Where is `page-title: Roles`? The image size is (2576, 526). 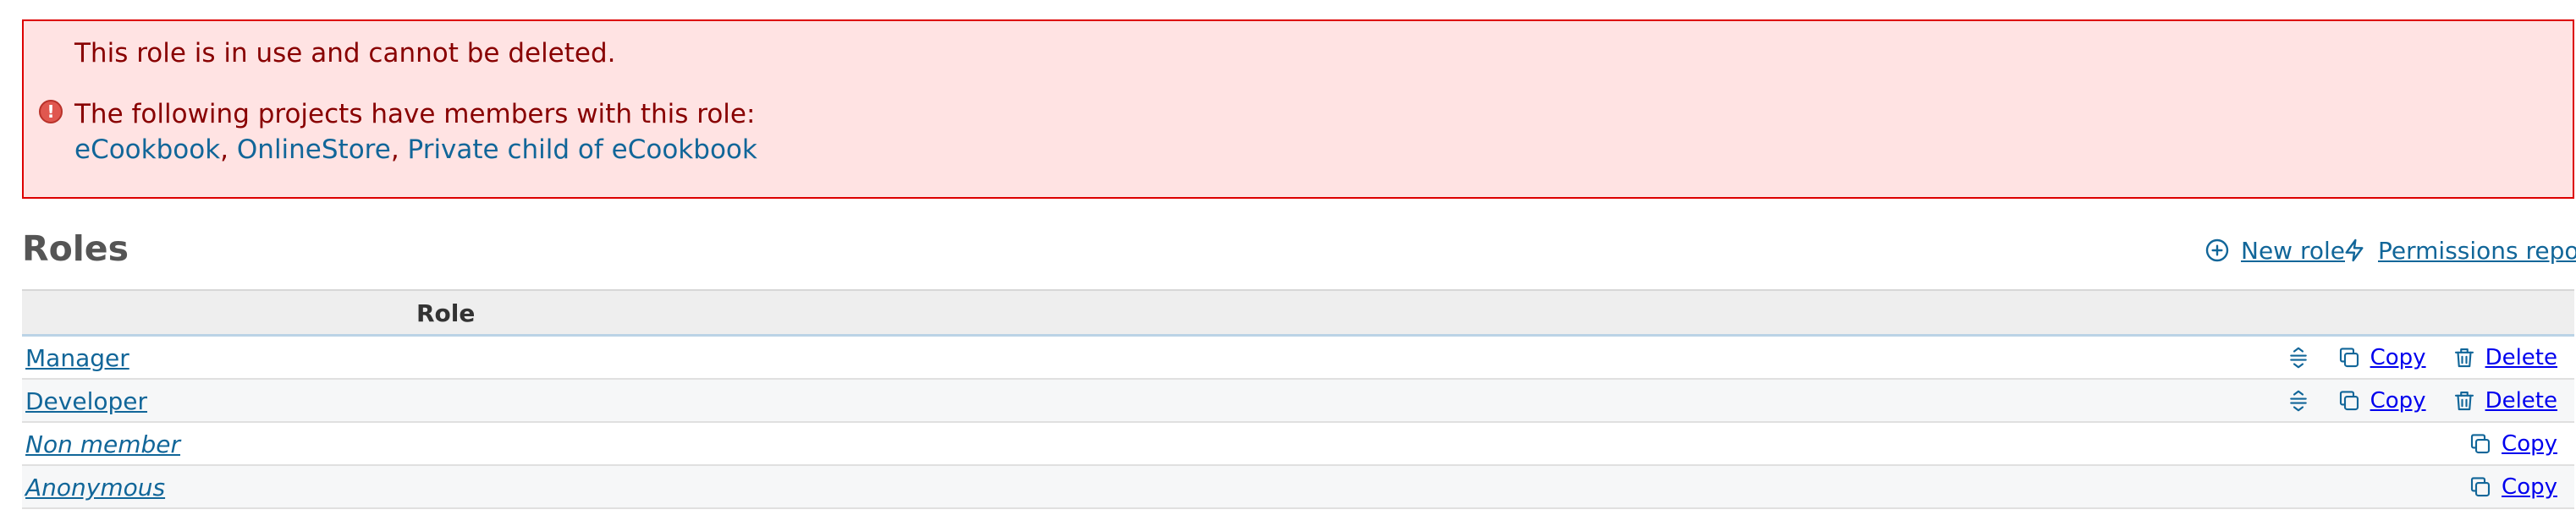 page-title: Roles is located at coordinates (75, 248).